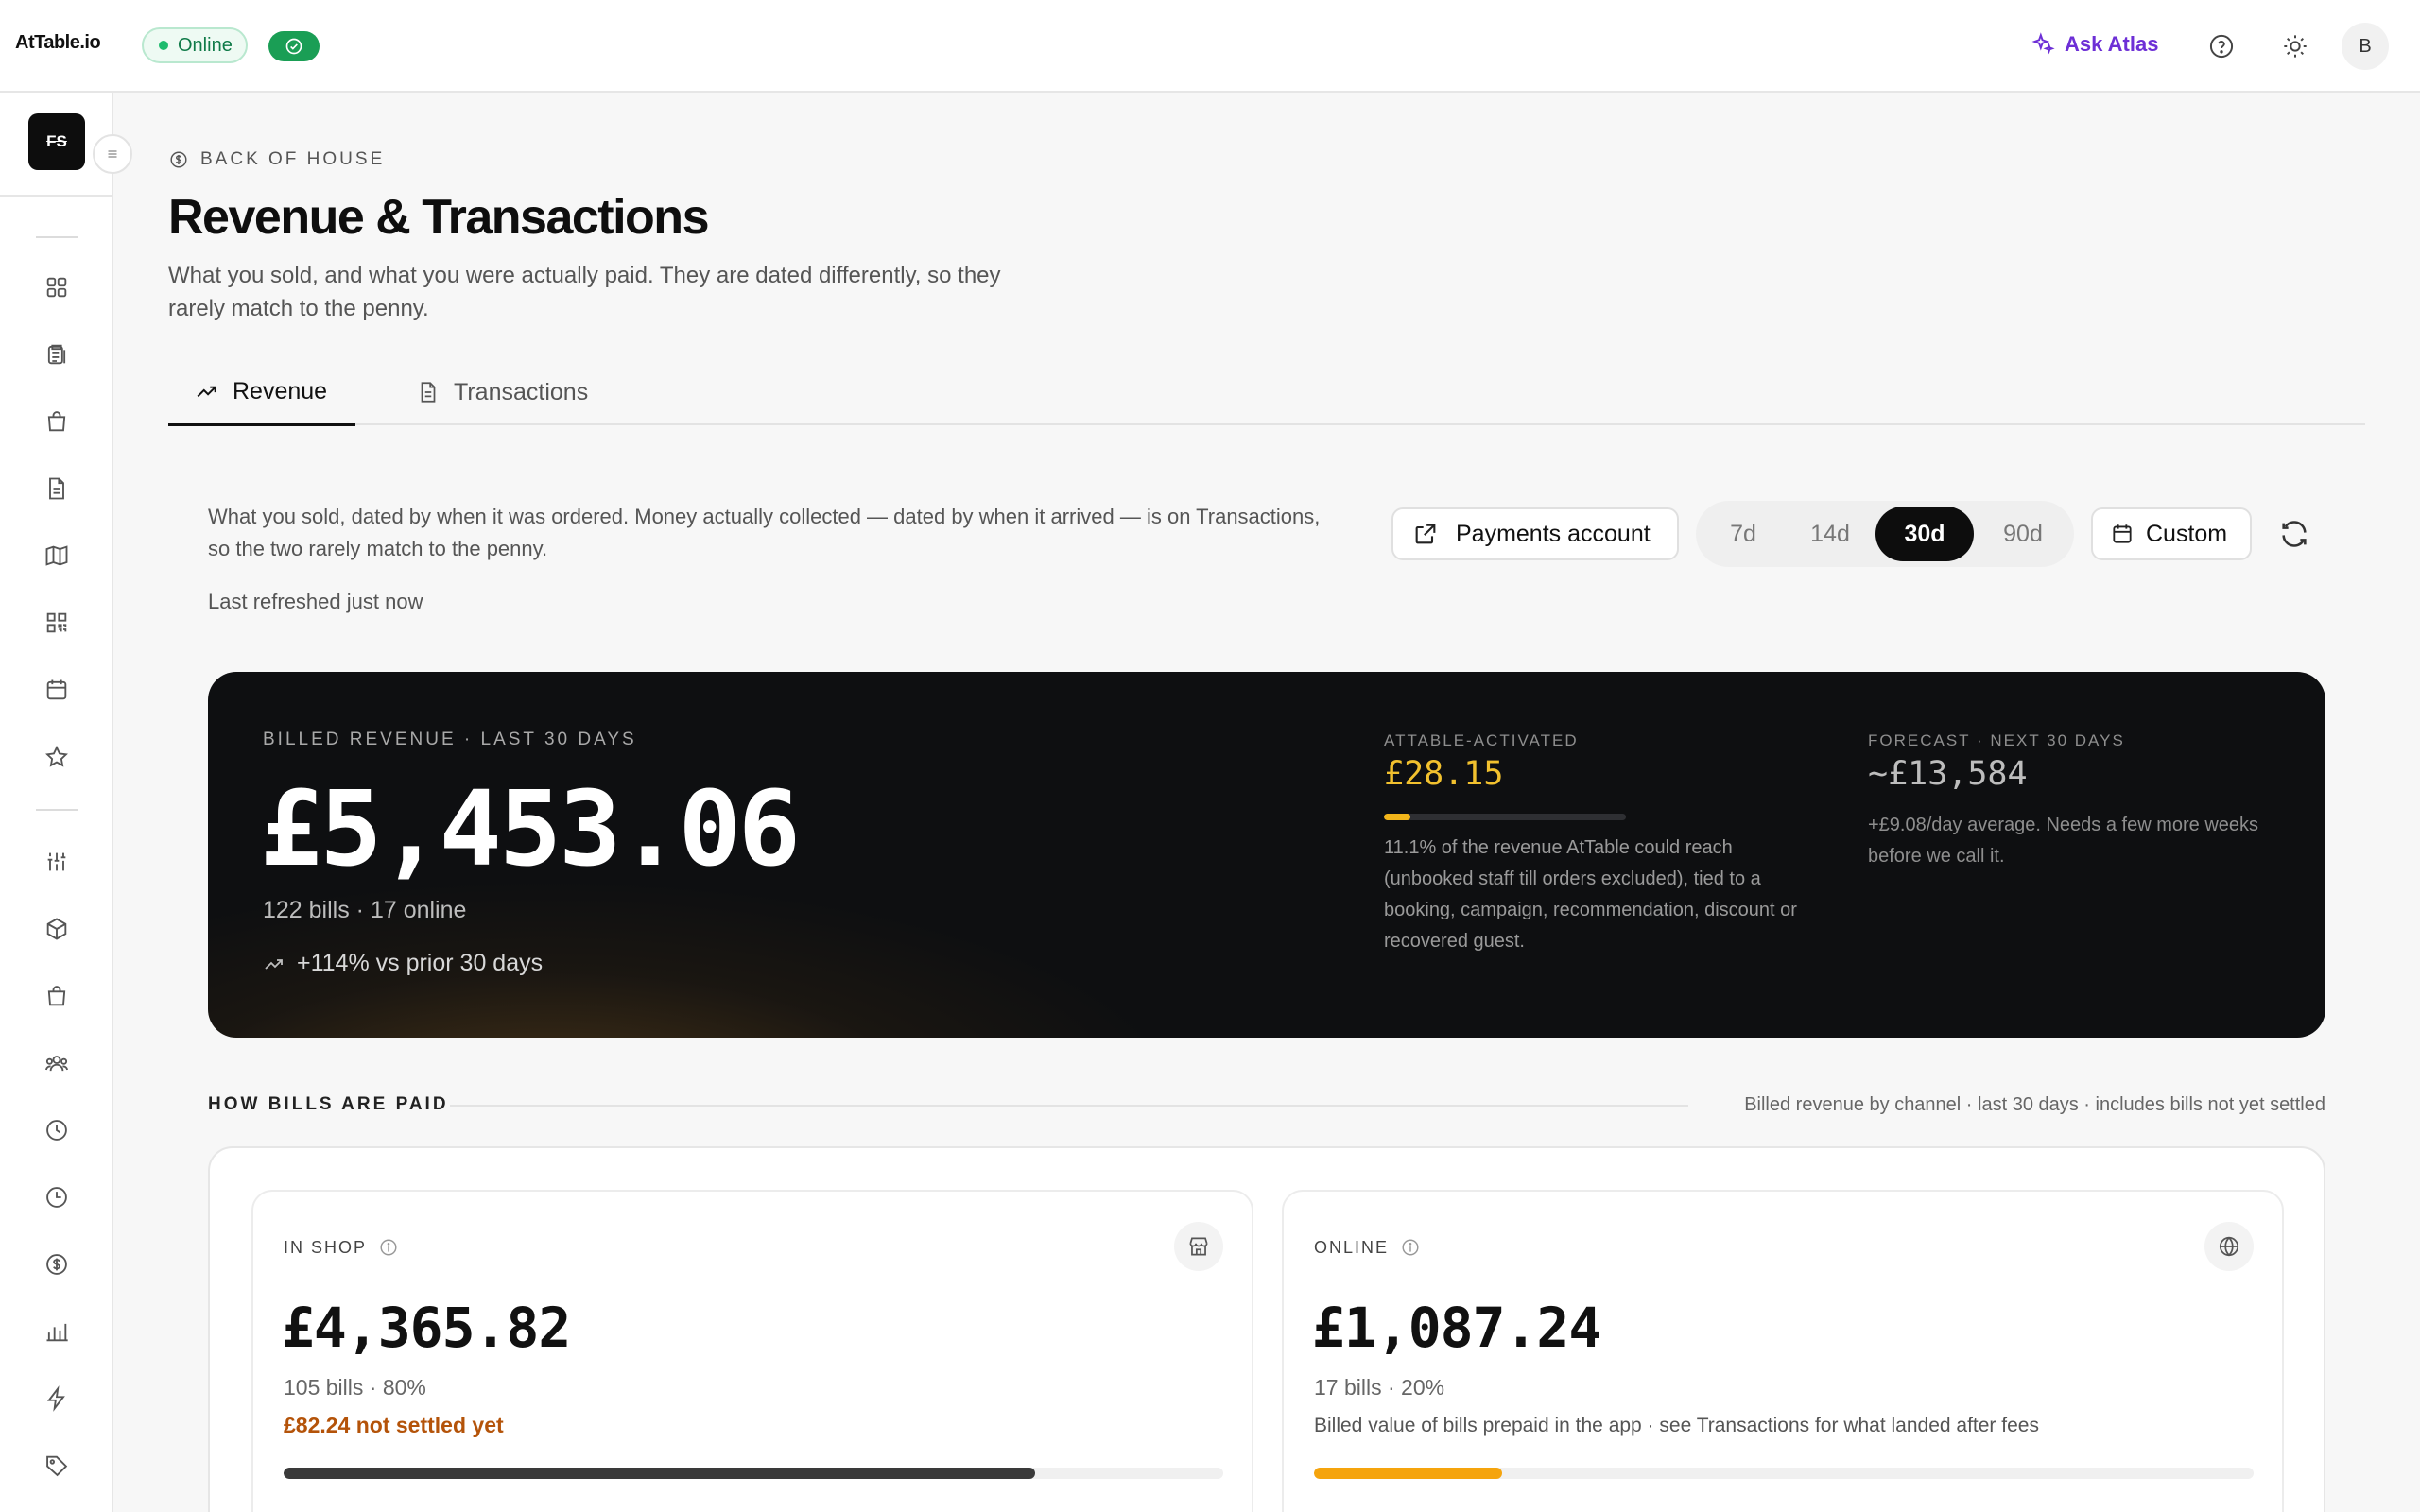 The width and height of the screenshot is (2420, 1512). Describe the element at coordinates (56, 929) in the screenshot. I see `package-icon` at that location.